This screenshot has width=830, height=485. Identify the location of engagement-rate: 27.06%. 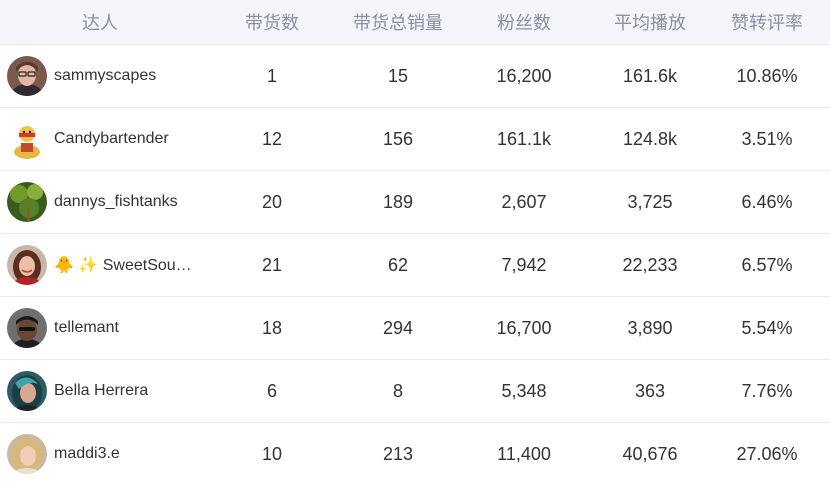
(767, 453).